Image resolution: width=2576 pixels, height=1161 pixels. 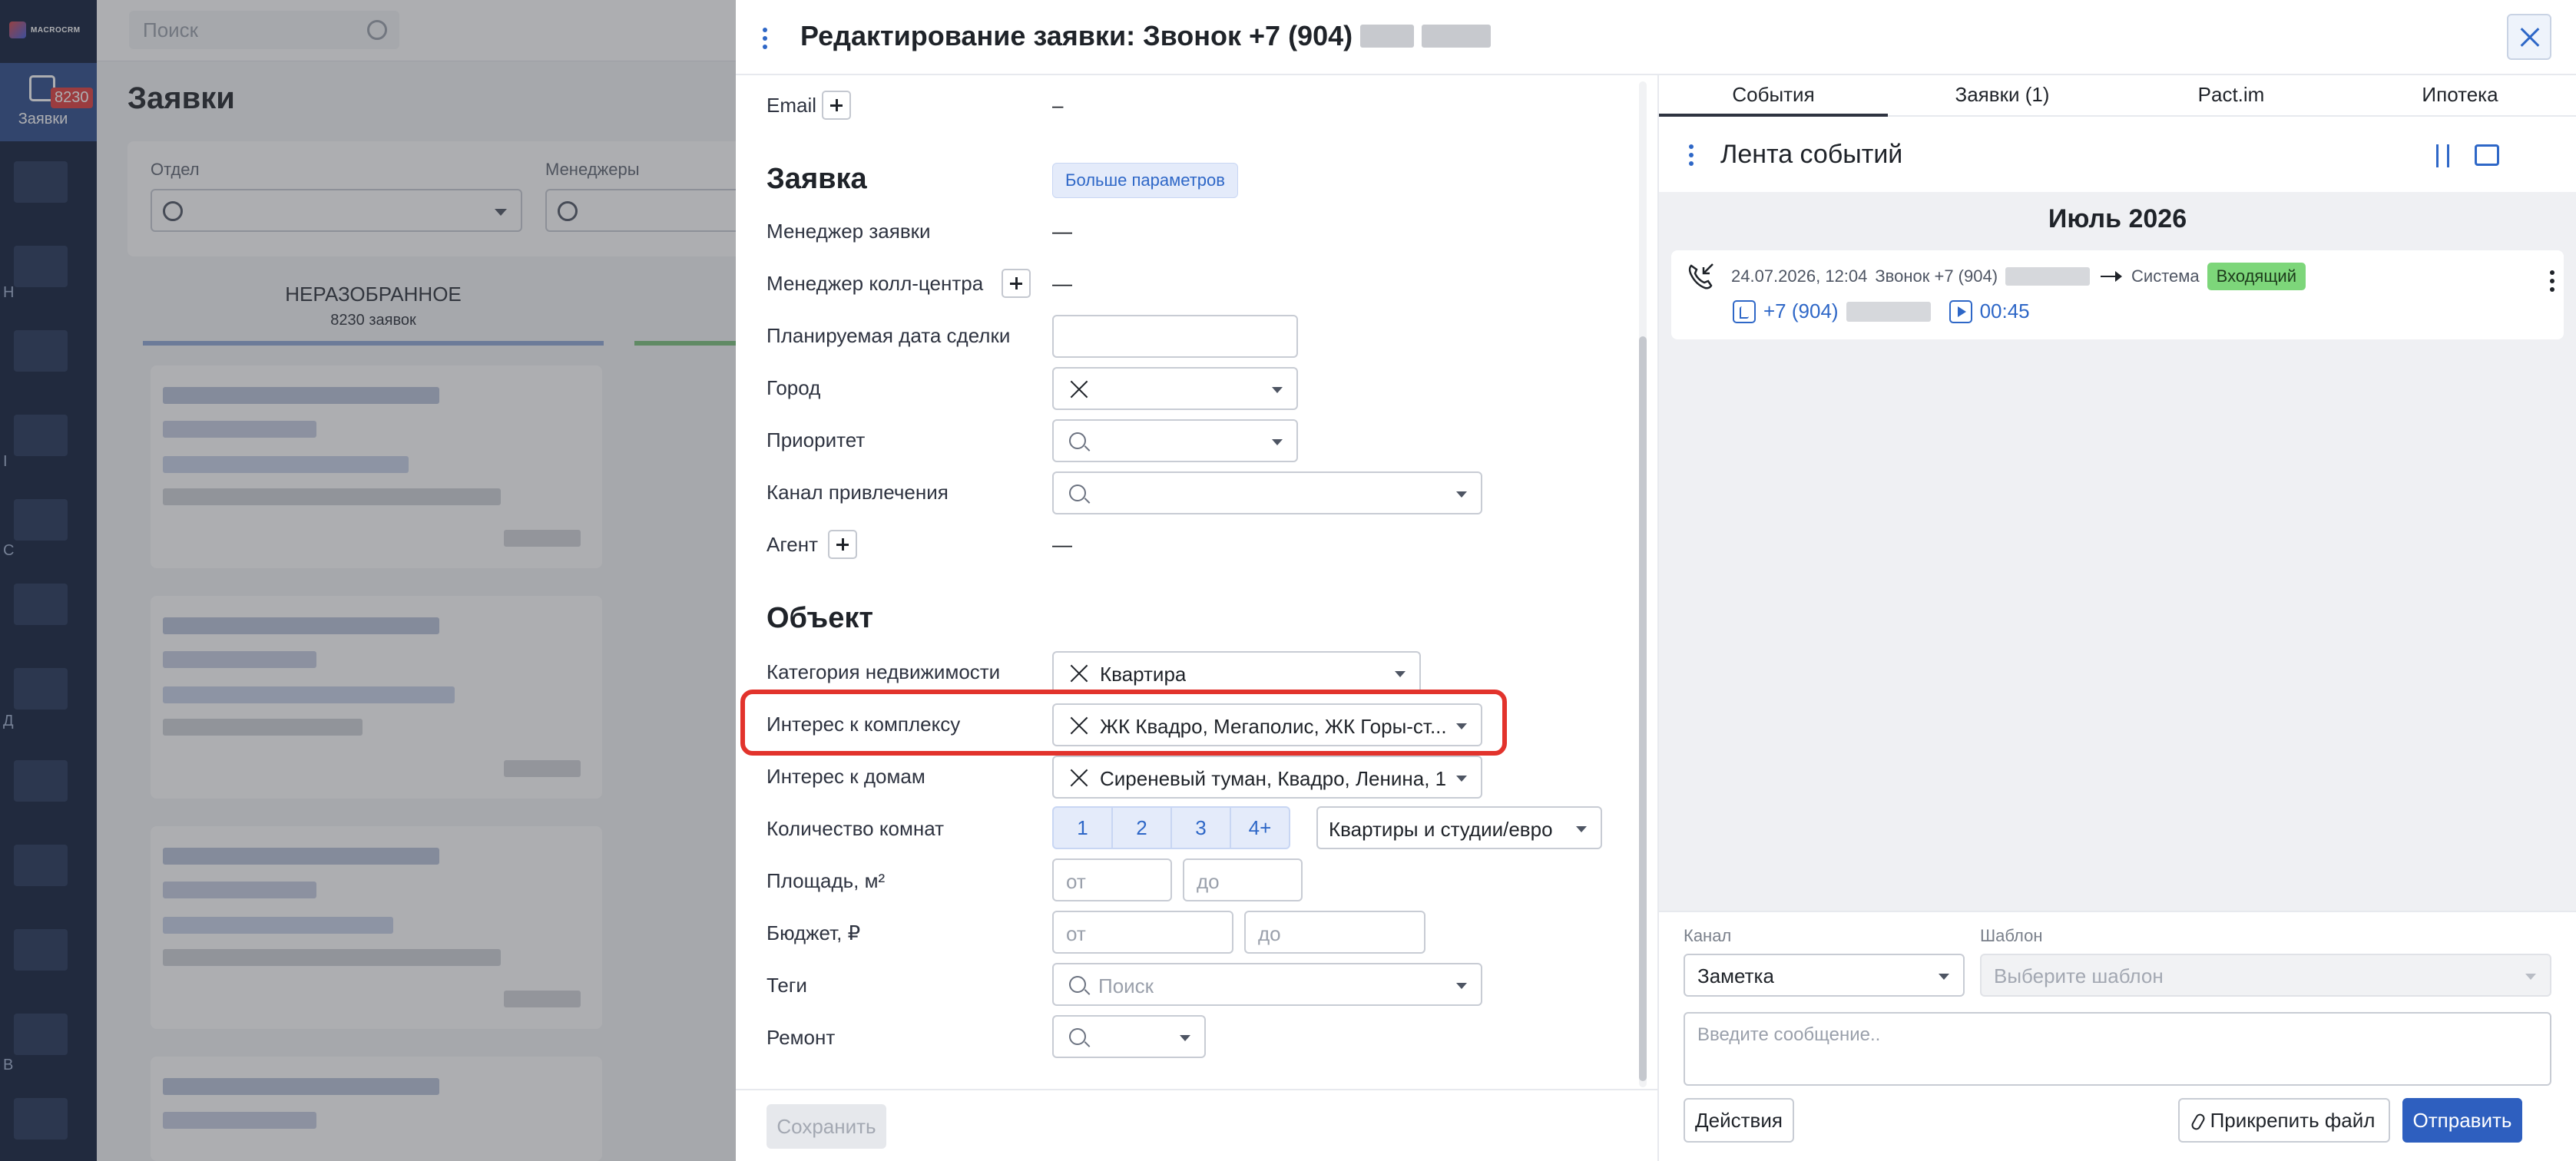 I want to click on city-select, so click(x=1175, y=389).